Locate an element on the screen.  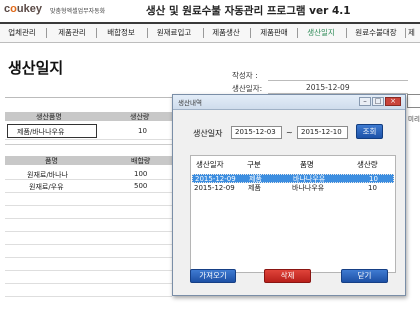
nav-item-more: 제 is located at coordinates (414, 33).